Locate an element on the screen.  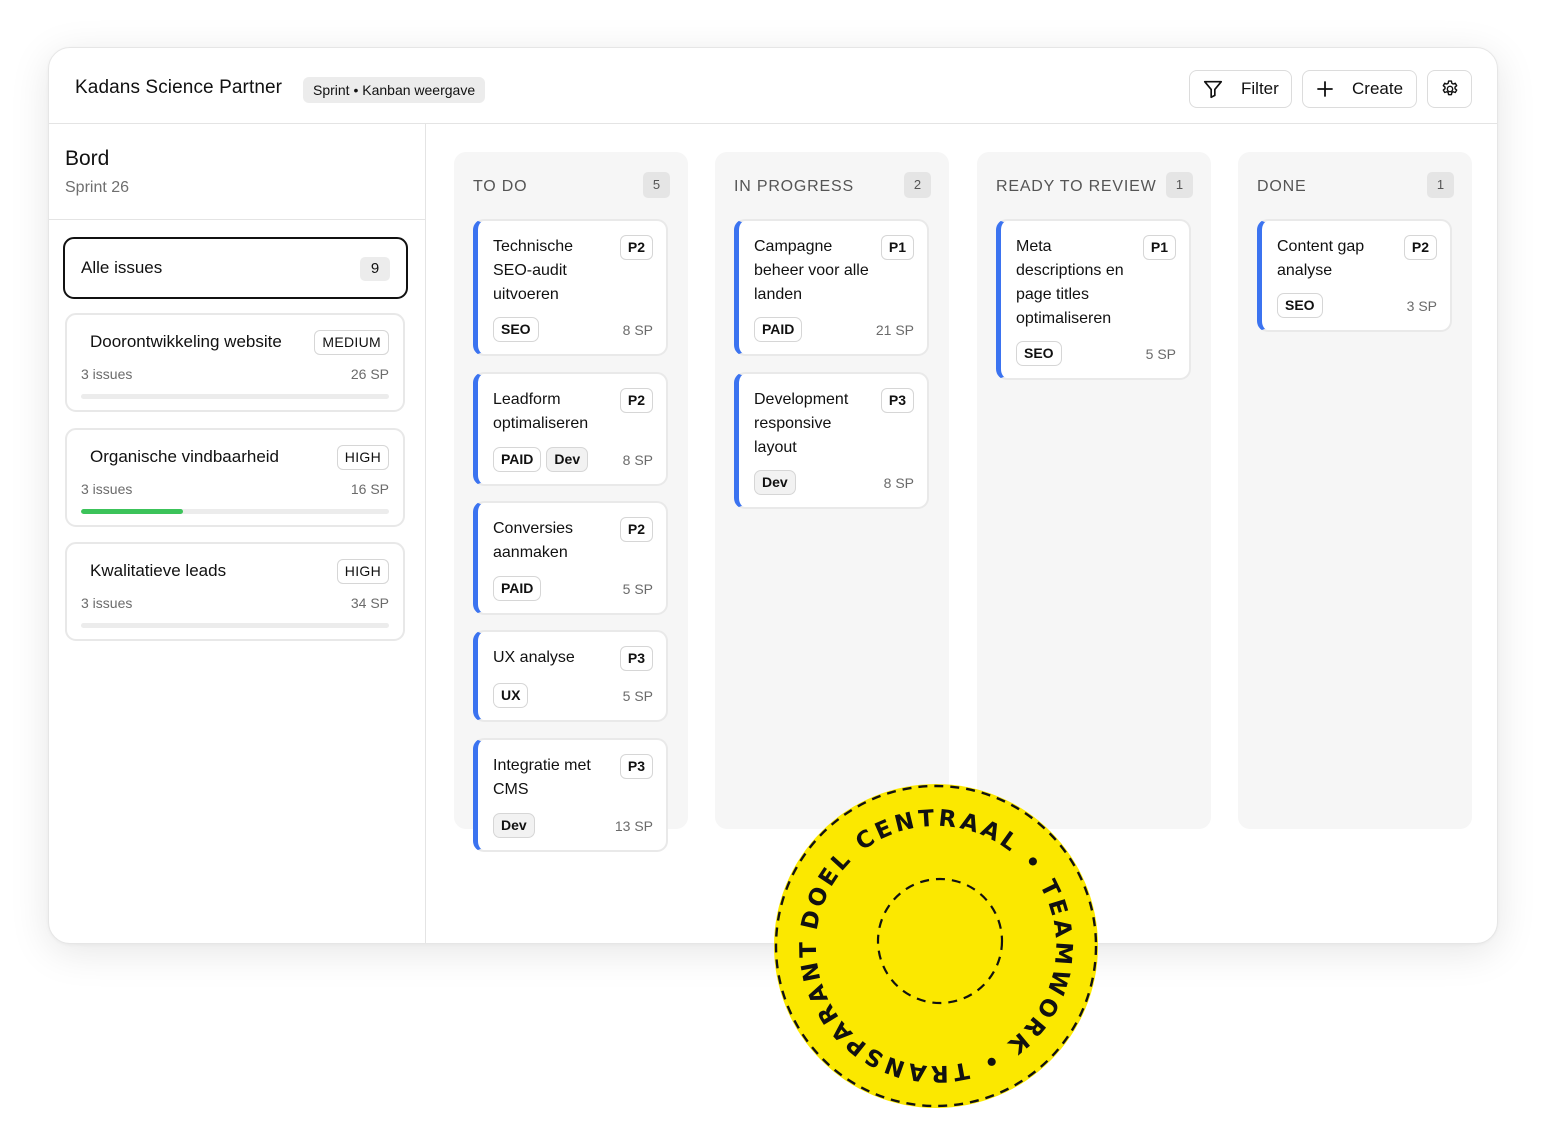
column-done: DONE 1 Content gap analyse P2 SEO 3 SP is located at coordinates (1355, 490).